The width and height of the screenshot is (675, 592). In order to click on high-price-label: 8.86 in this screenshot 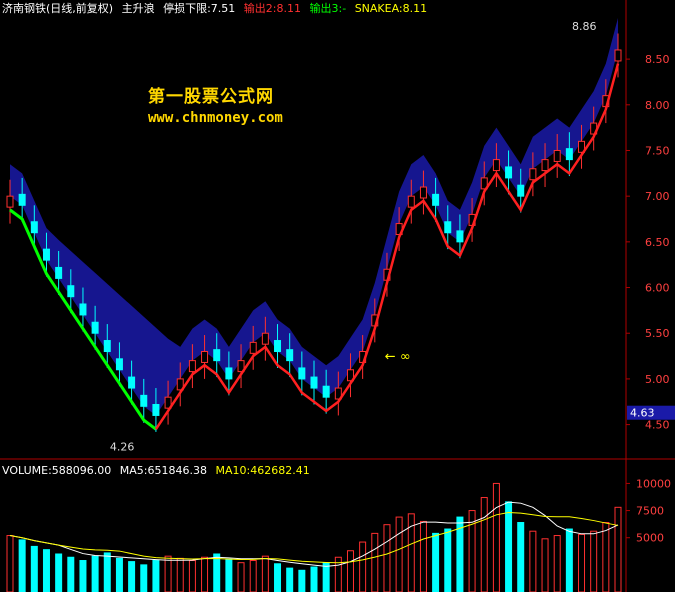, I will do `click(584, 26)`.